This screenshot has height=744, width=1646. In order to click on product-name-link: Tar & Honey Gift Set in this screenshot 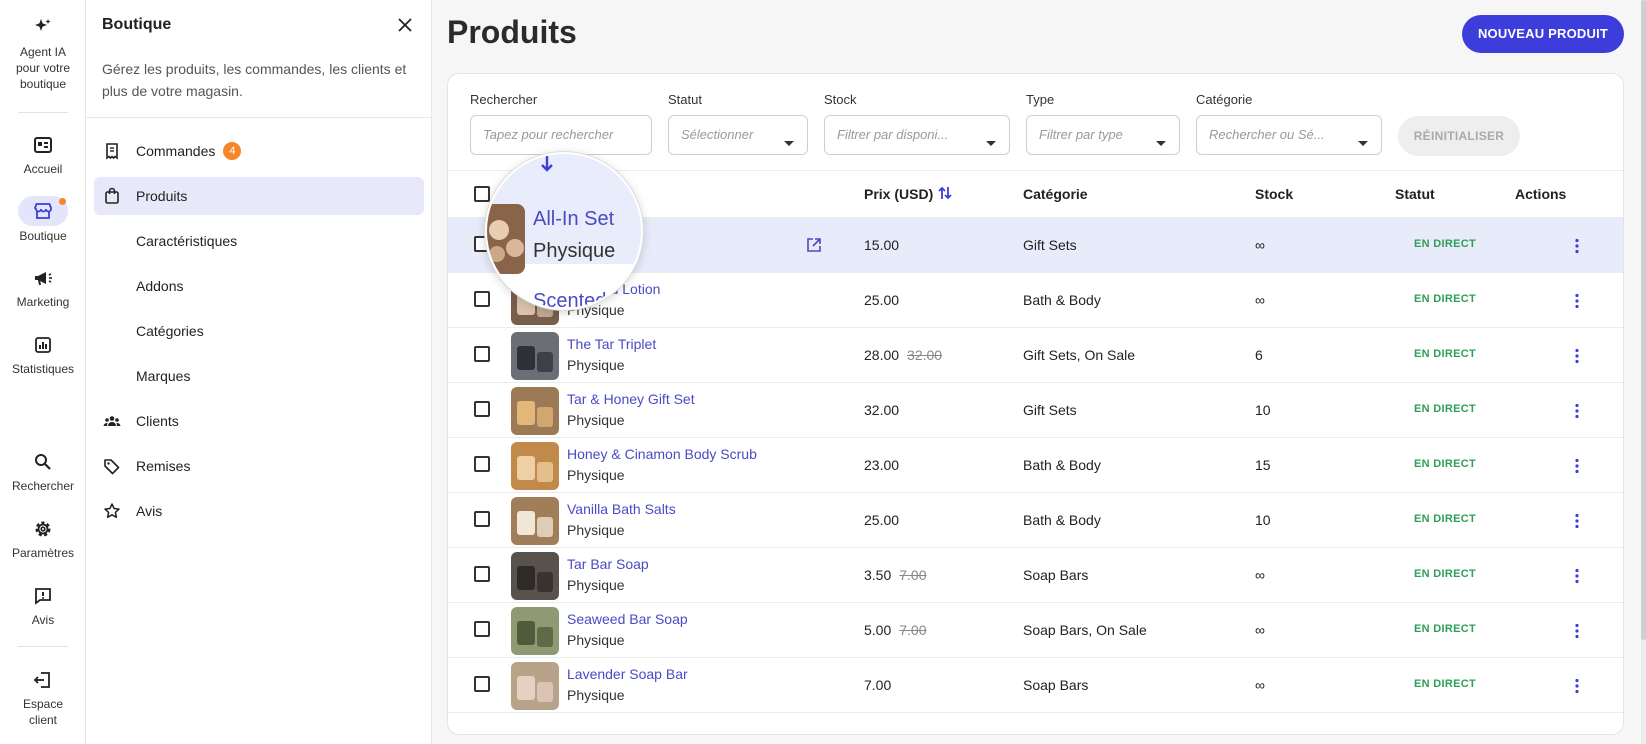, I will do `click(631, 399)`.